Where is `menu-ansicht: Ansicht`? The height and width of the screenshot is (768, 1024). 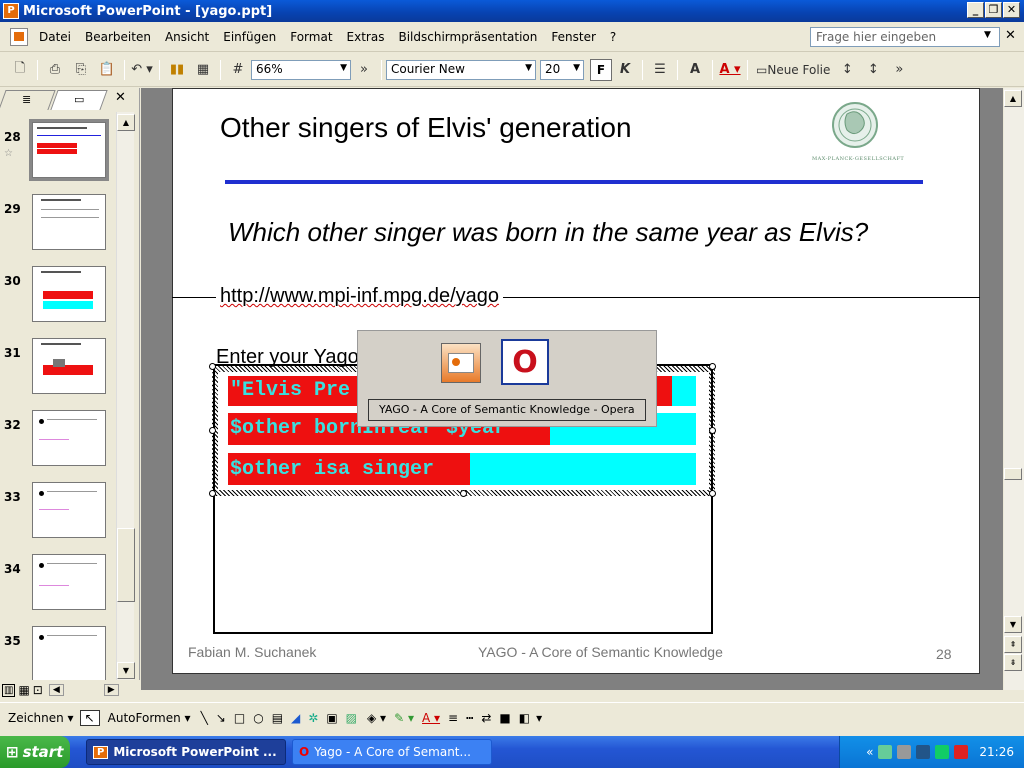 menu-ansicht: Ansicht is located at coordinates (187, 37).